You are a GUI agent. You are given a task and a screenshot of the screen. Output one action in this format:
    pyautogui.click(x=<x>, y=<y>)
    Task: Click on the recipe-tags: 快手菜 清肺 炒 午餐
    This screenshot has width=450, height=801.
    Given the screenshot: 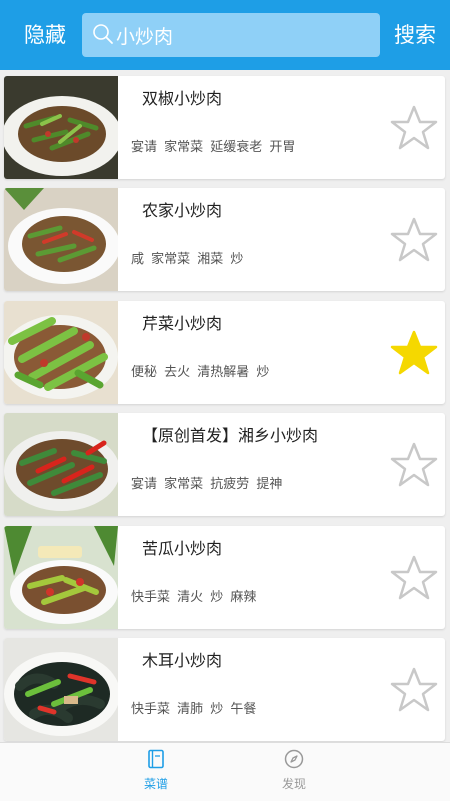 What is the action you would take?
    pyautogui.click(x=194, y=709)
    